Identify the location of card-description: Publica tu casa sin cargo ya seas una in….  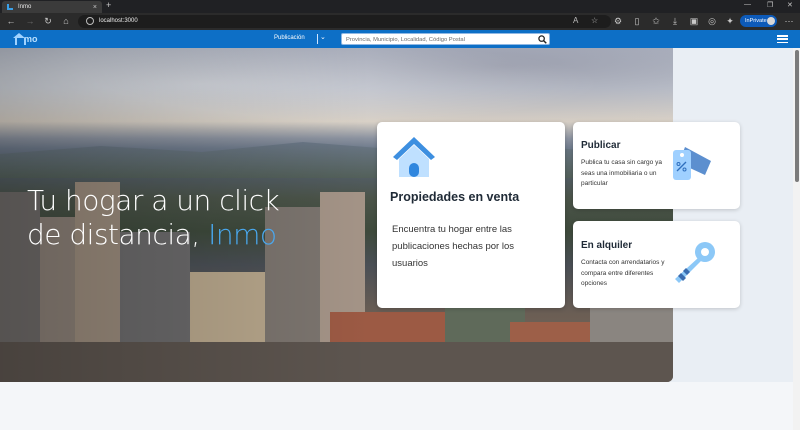
(621, 173).